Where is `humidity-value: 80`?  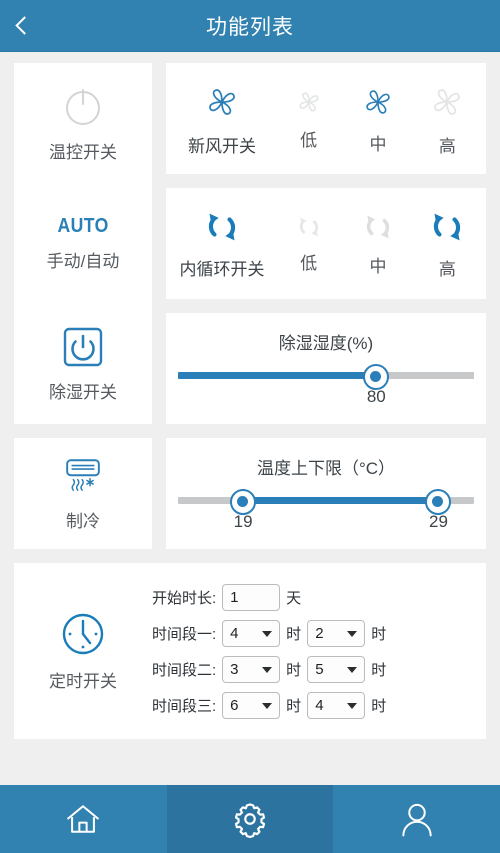
humidity-value: 80 is located at coordinates (376, 396).